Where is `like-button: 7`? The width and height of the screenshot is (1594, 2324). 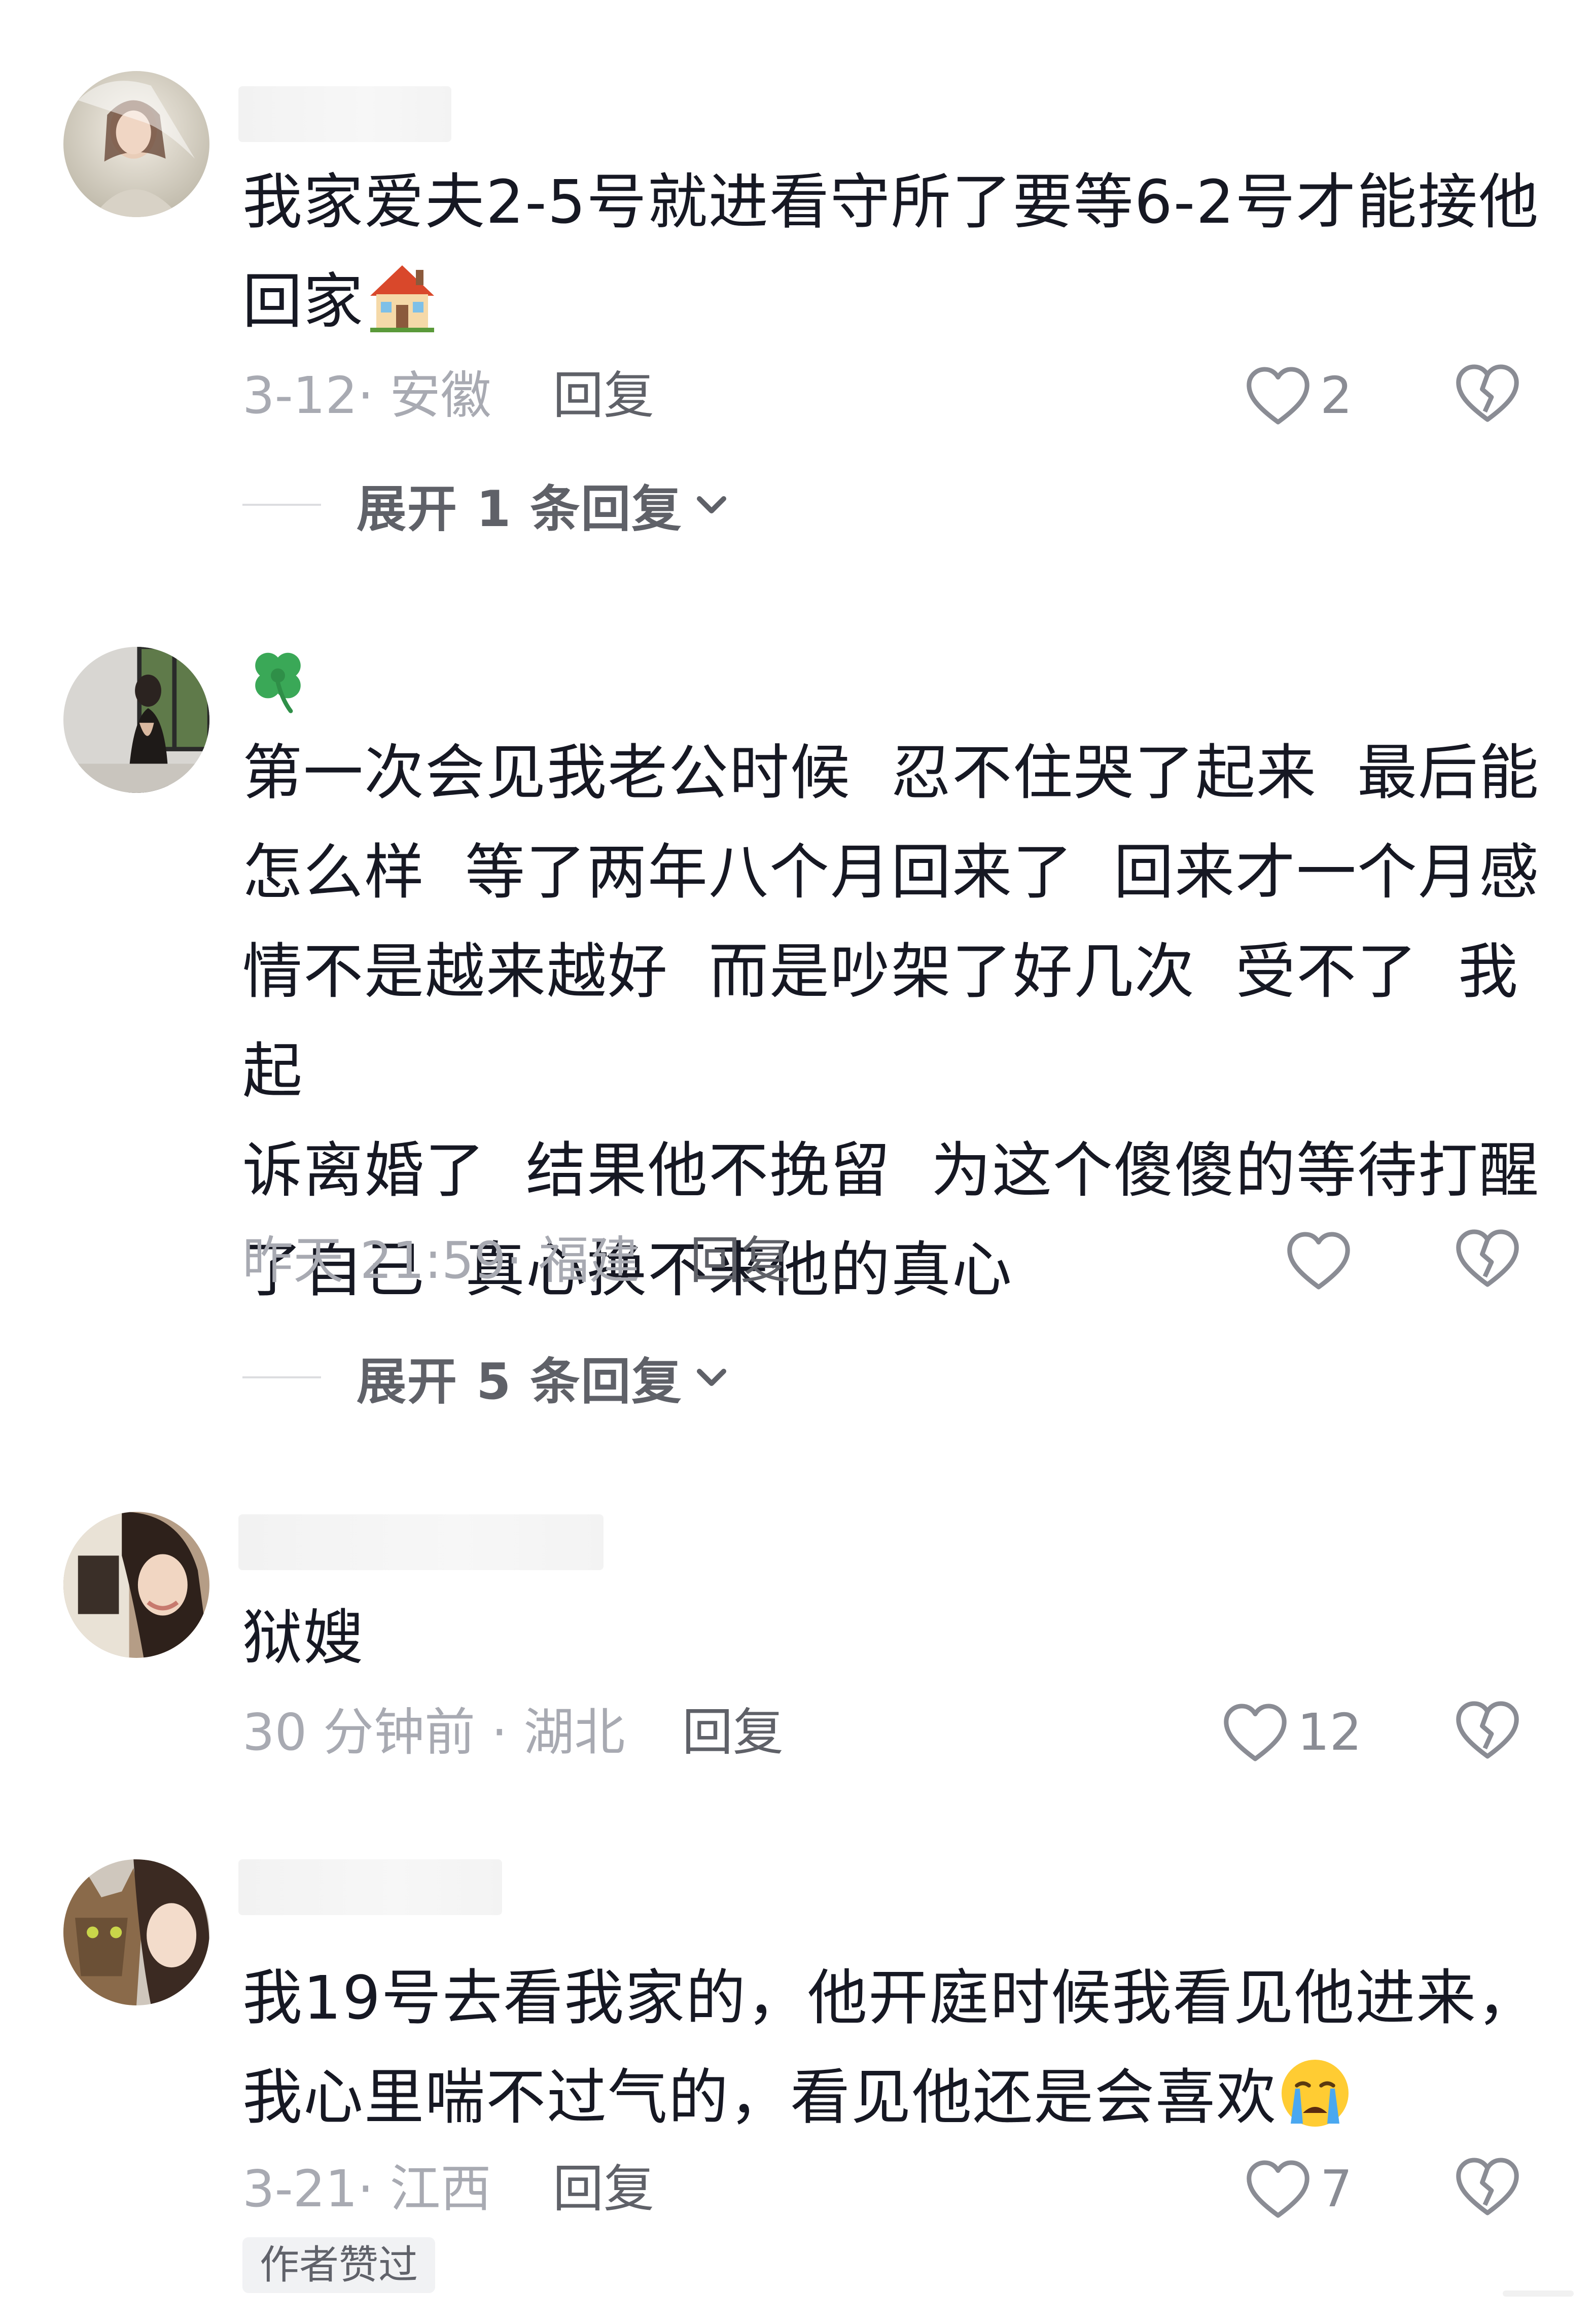 like-button: 7 is located at coordinates (1299, 2189).